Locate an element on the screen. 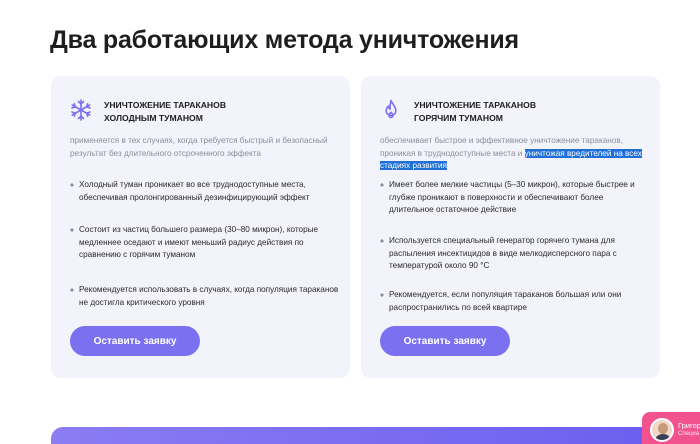 The height and width of the screenshot is (444, 700). avatar-head is located at coordinates (663, 428).